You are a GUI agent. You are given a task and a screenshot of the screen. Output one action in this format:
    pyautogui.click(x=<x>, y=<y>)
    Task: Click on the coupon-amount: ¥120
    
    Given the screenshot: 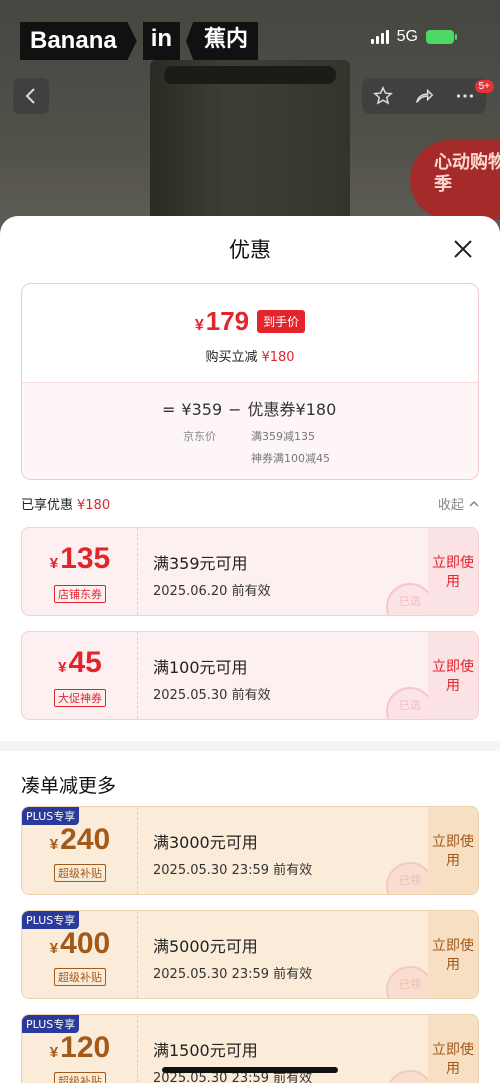 What is the action you would take?
    pyautogui.click(x=80, y=1047)
    